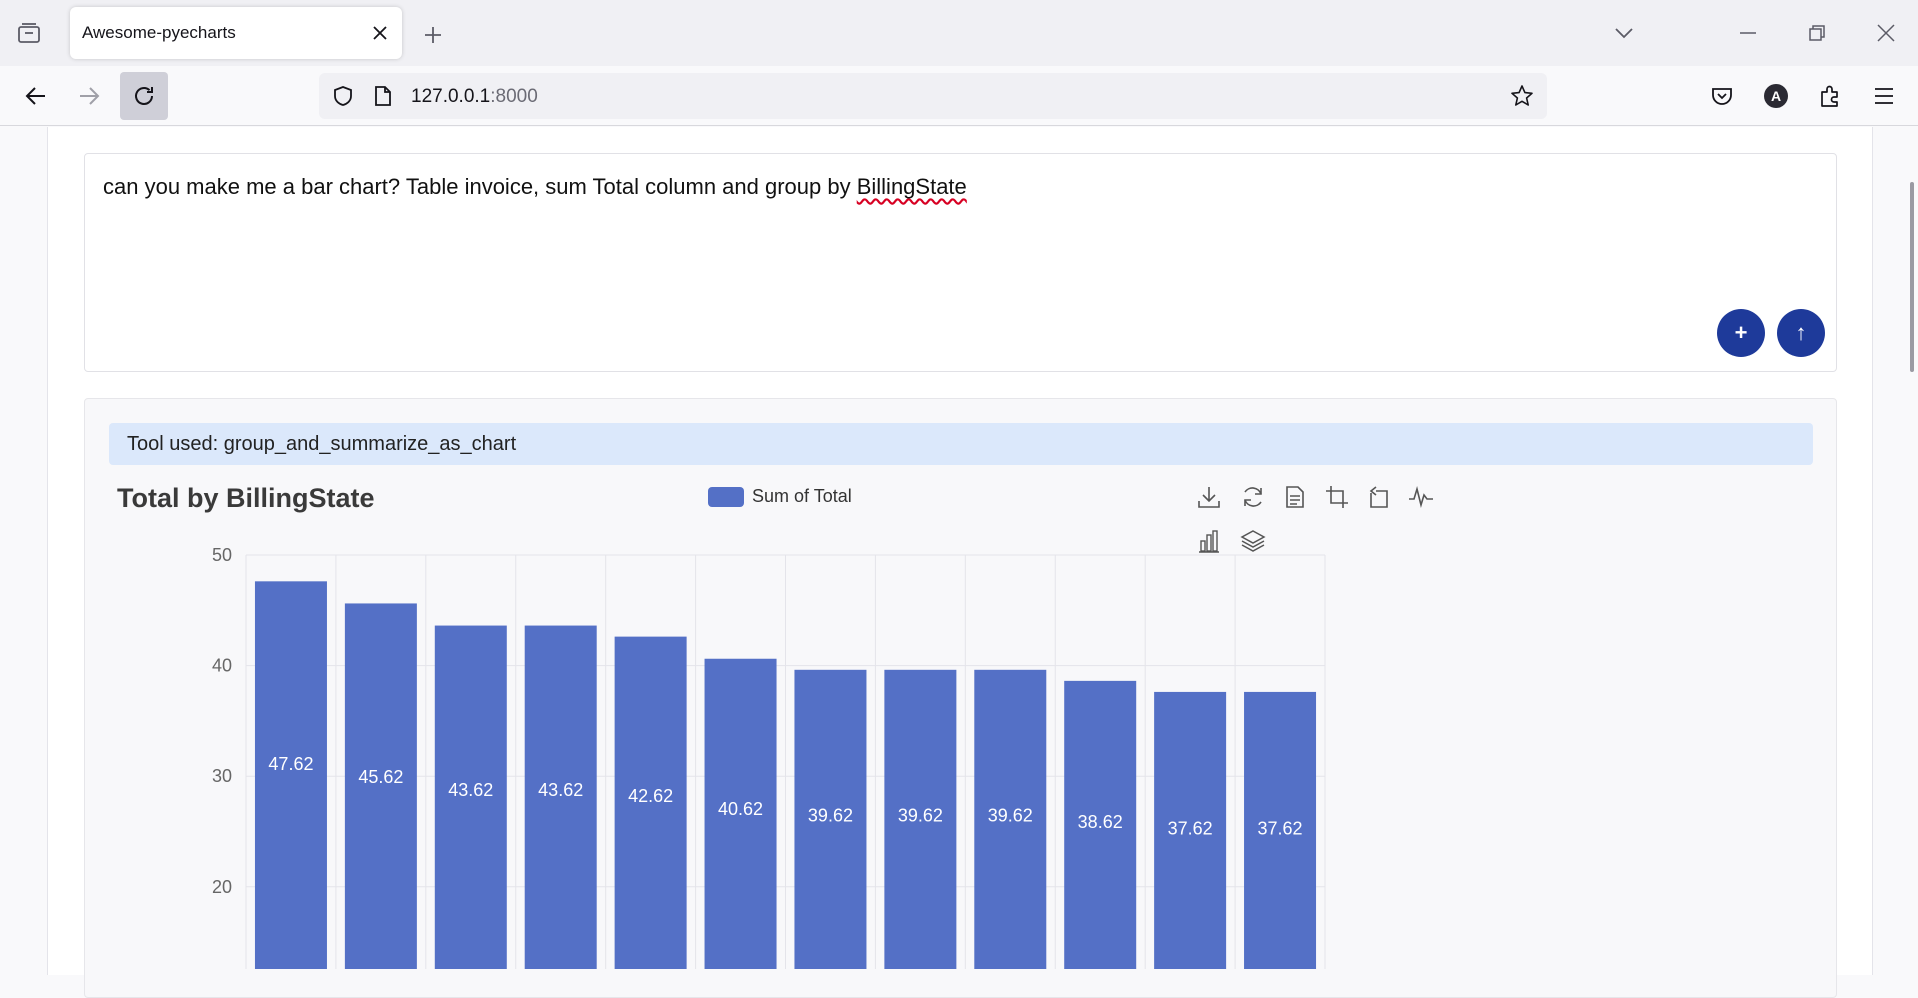 The height and width of the screenshot is (998, 1918). What do you see at coordinates (514, 96) in the screenshot?
I see `url-port: :8000` at bounding box center [514, 96].